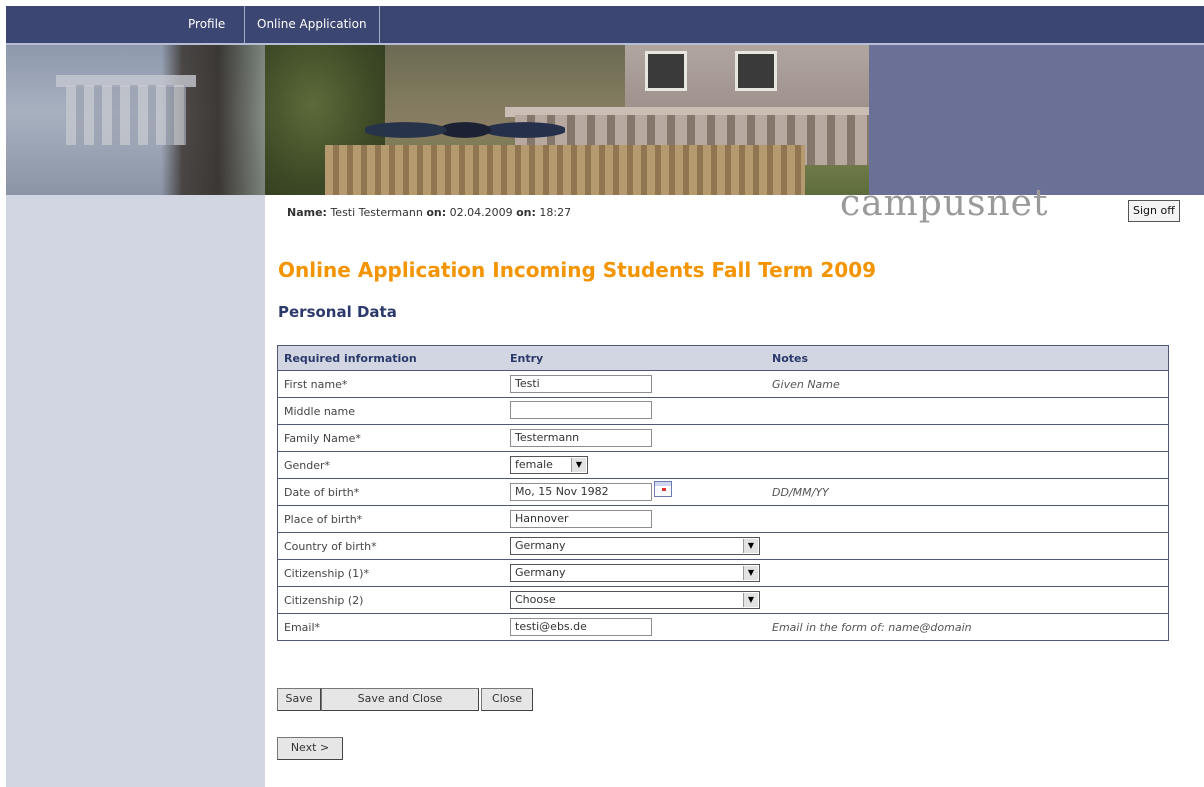  Describe the element at coordinates (555, 212) in the screenshot. I see `login-time: 18:27` at that location.